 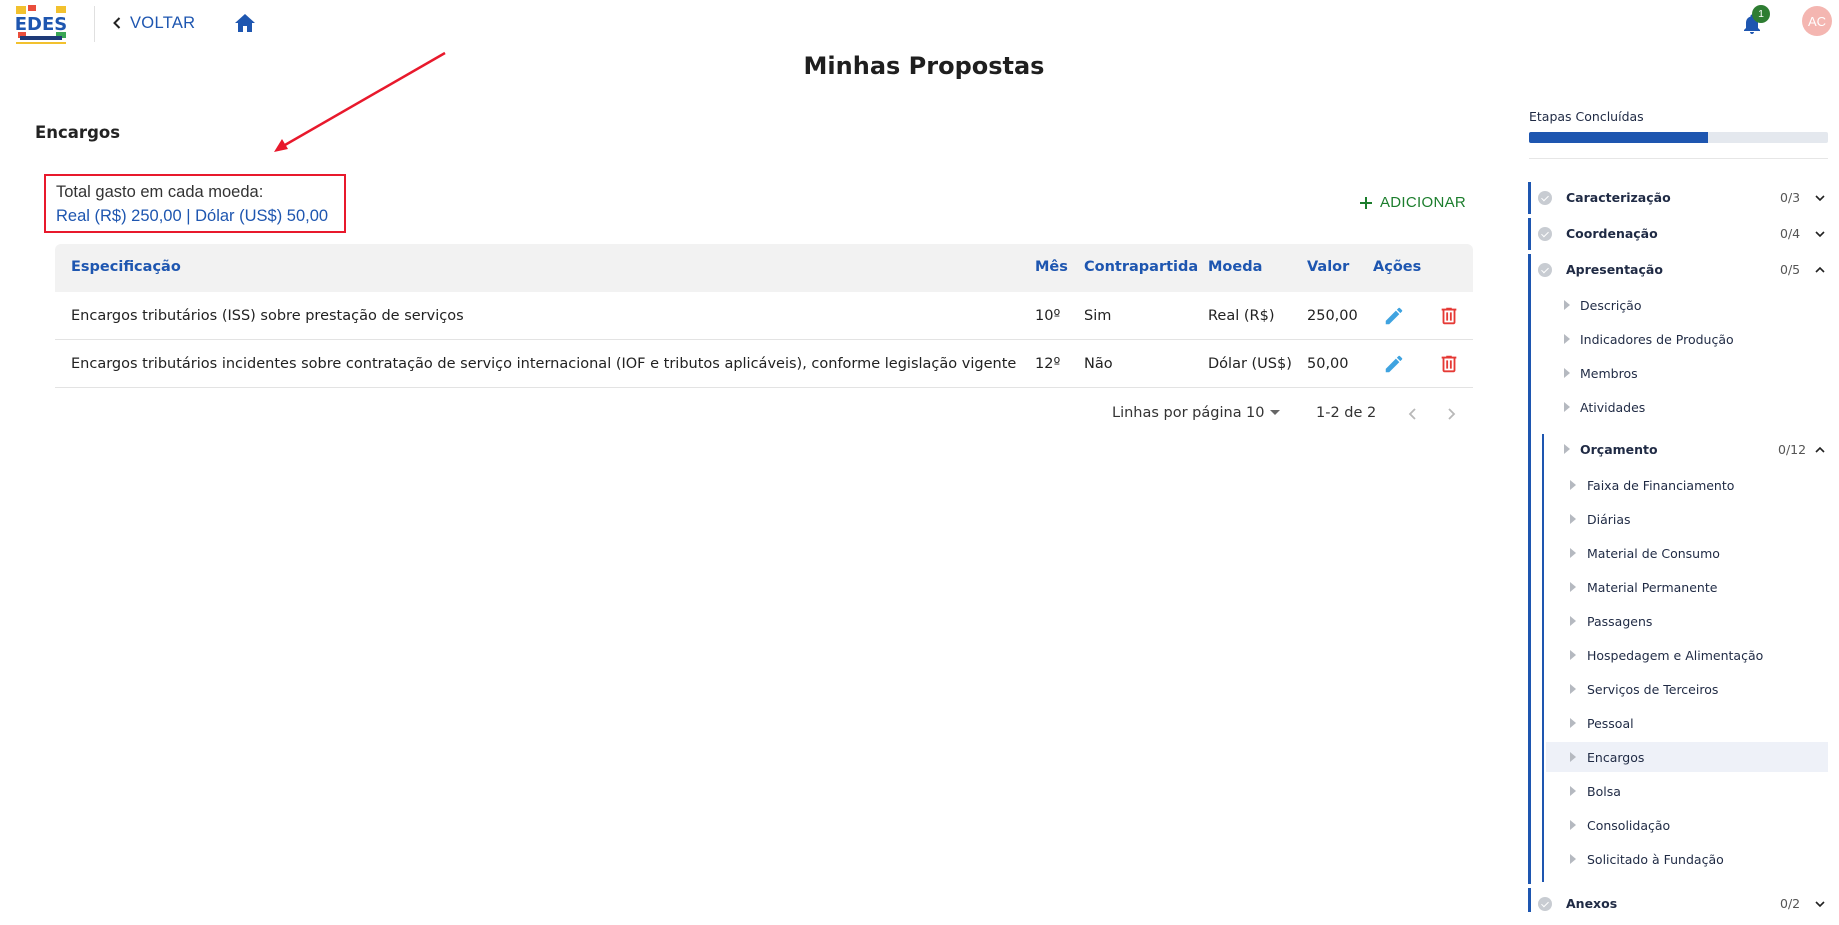 I want to click on notification-badge: 1, so click(x=1761, y=14).